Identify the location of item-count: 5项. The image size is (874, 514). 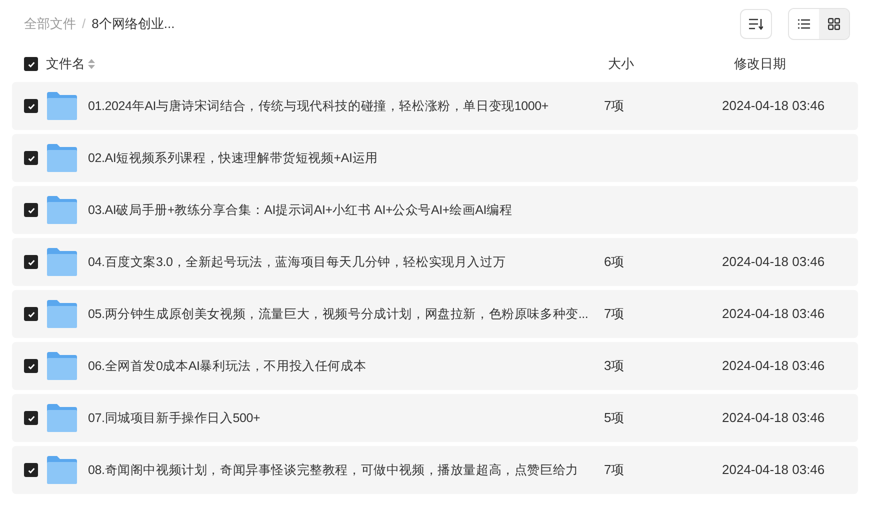
(614, 418).